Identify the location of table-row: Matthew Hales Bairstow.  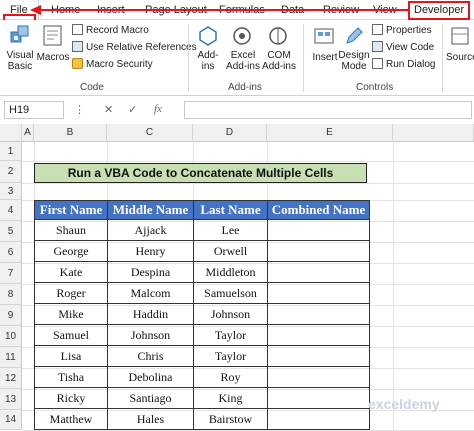
(202, 419).